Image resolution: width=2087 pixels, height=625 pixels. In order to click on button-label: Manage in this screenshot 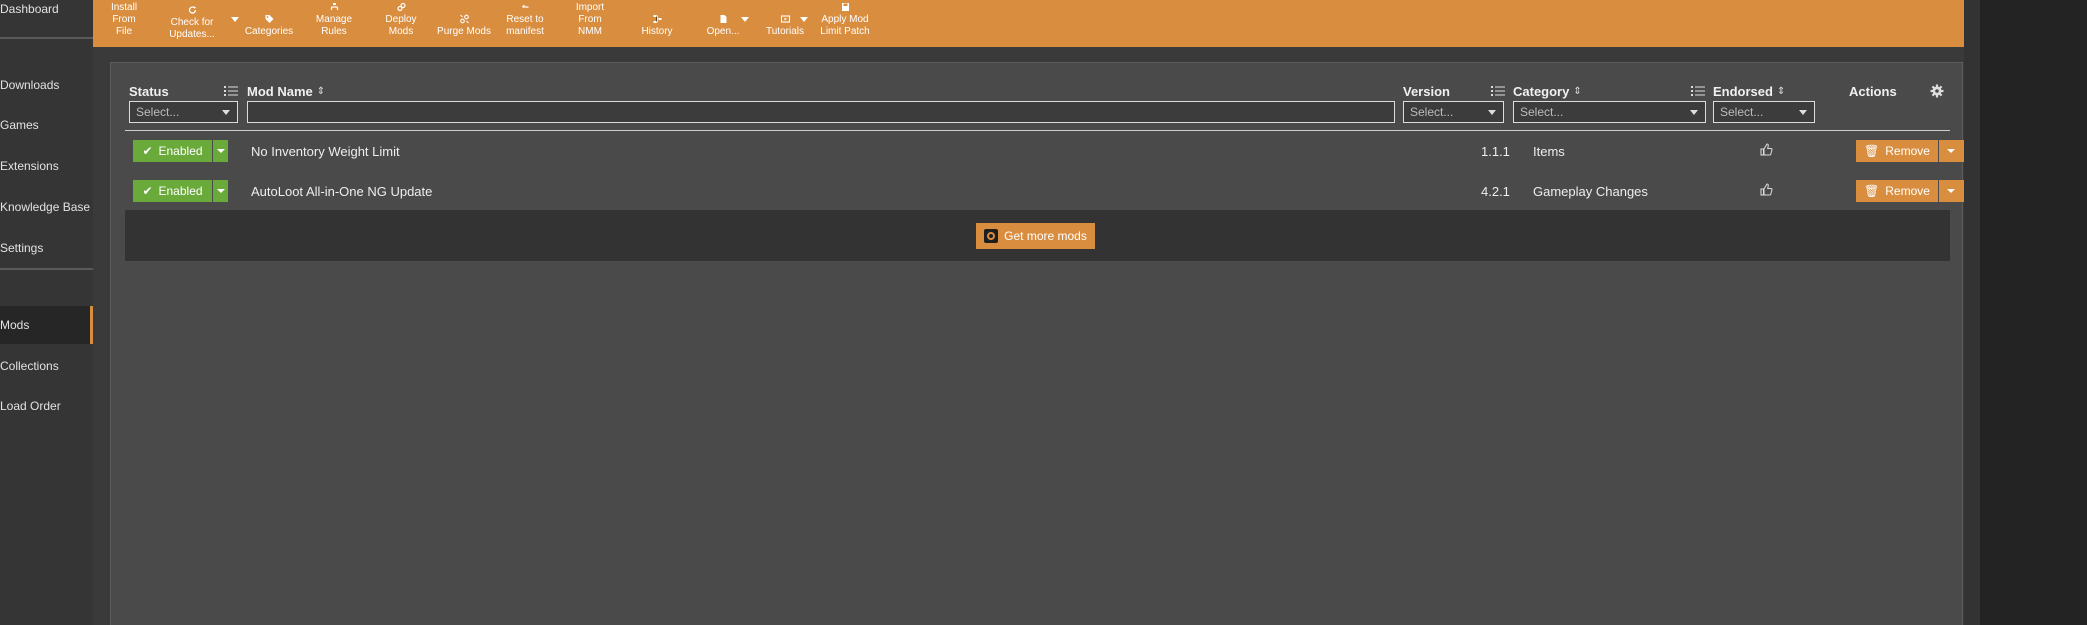, I will do `click(334, 19)`.